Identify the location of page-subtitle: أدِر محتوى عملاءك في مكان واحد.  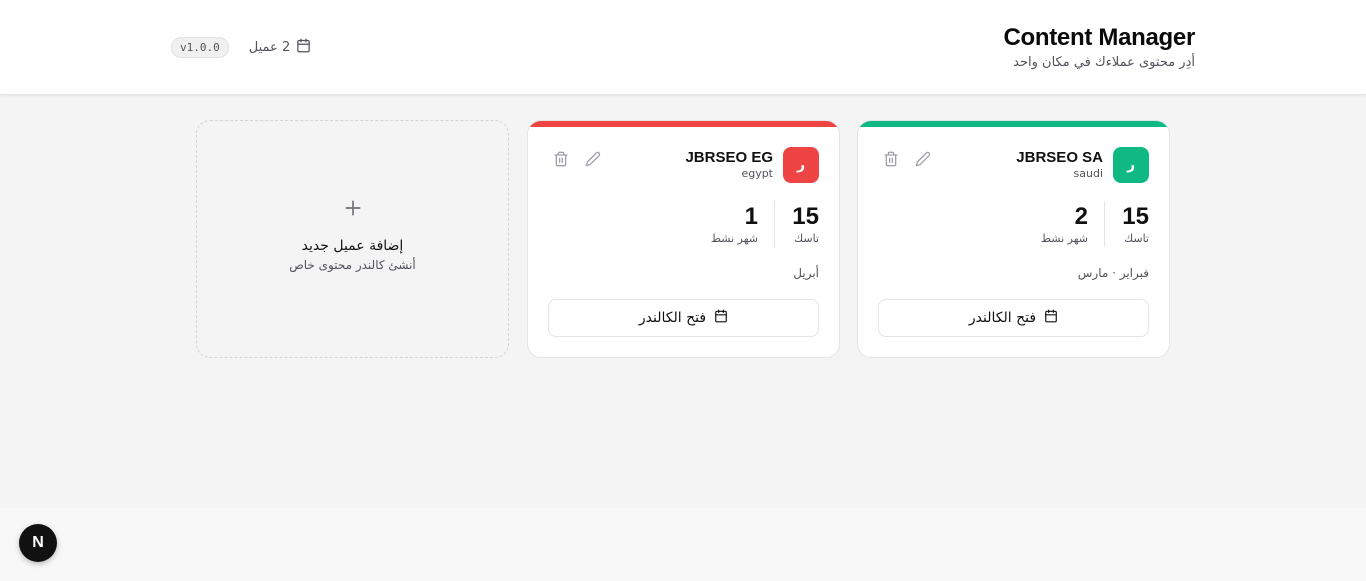
(1104, 62).